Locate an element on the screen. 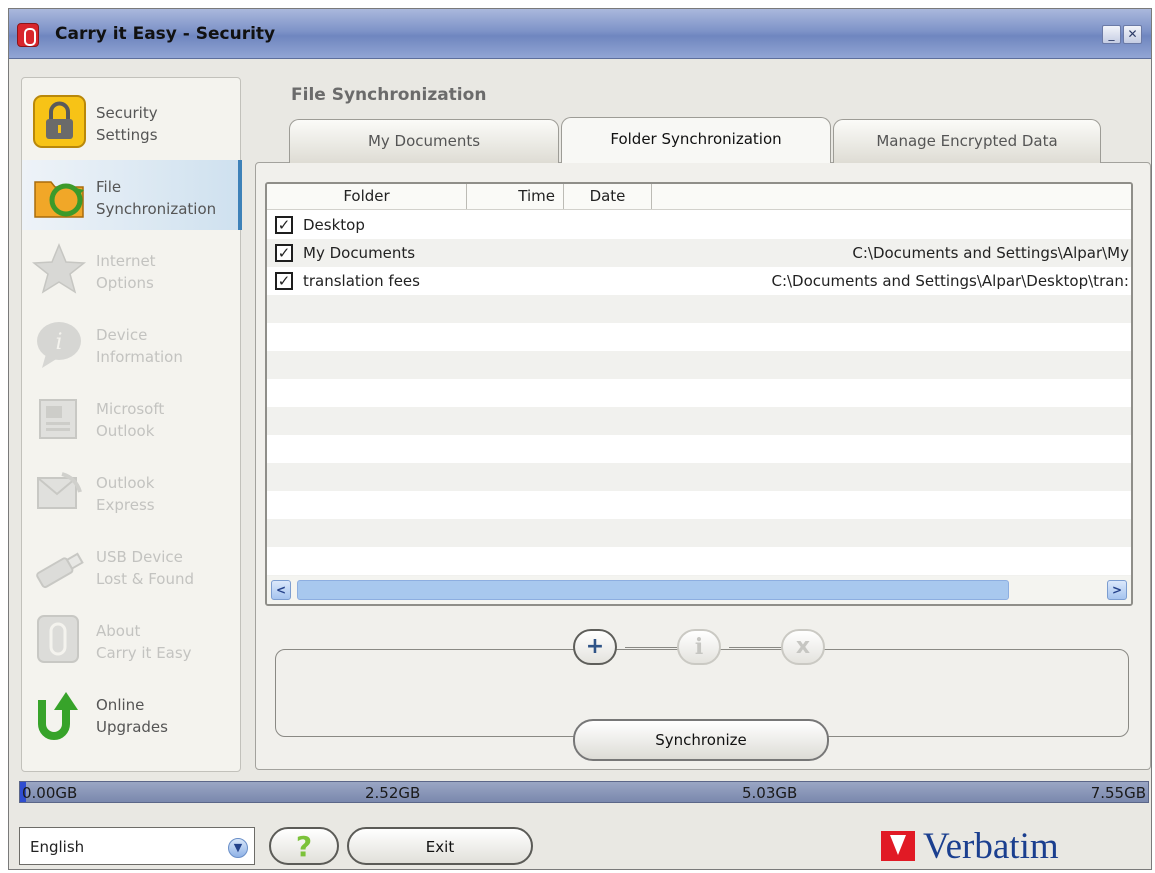  scroll-left-icon: < is located at coordinates (281, 590).